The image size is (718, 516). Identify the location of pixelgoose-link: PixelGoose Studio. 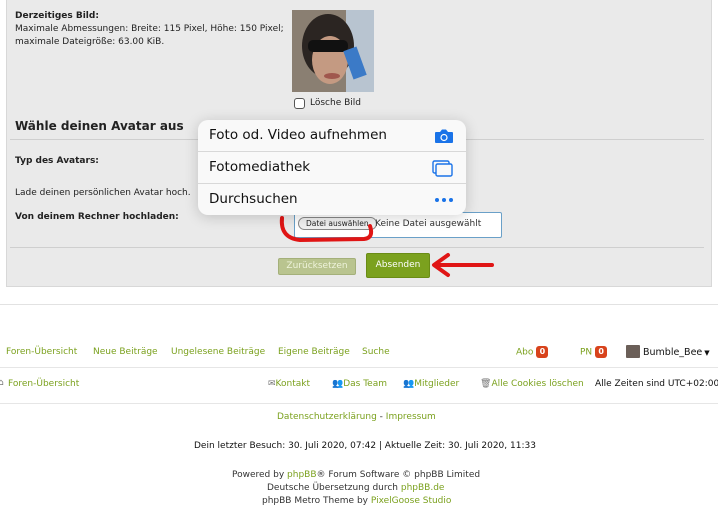
(411, 501).